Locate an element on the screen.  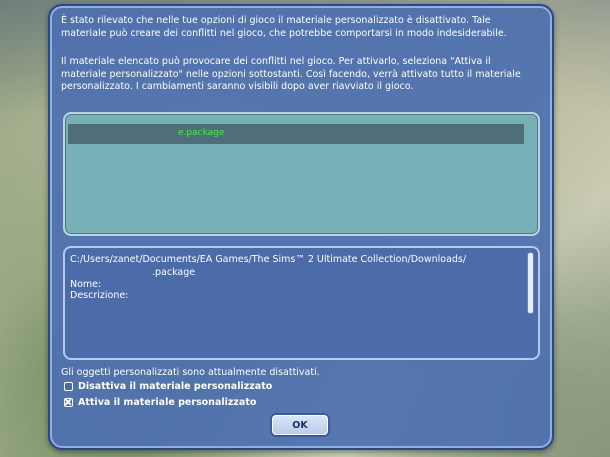
enable-checkbox is located at coordinates (68, 402).